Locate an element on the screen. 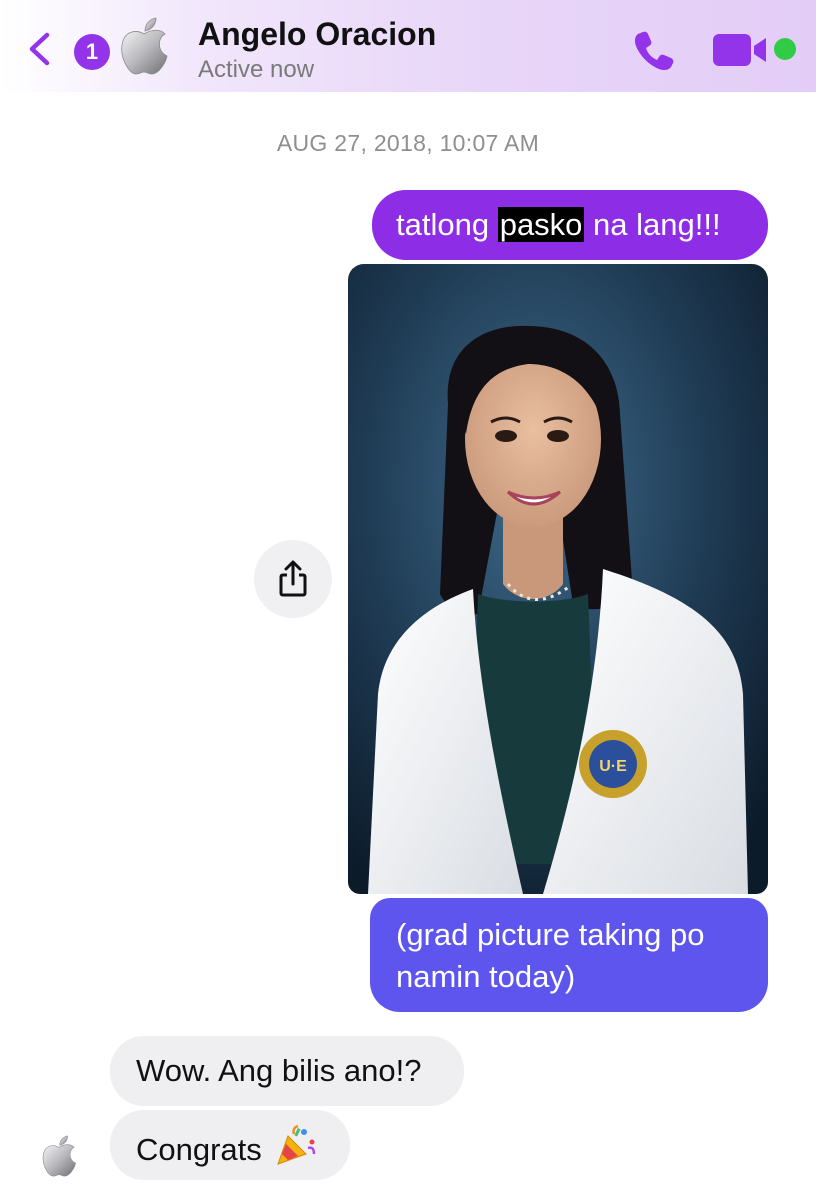 Image resolution: width=816 pixels, height=1200 pixels. active-status: Active now is located at coordinates (256, 69).